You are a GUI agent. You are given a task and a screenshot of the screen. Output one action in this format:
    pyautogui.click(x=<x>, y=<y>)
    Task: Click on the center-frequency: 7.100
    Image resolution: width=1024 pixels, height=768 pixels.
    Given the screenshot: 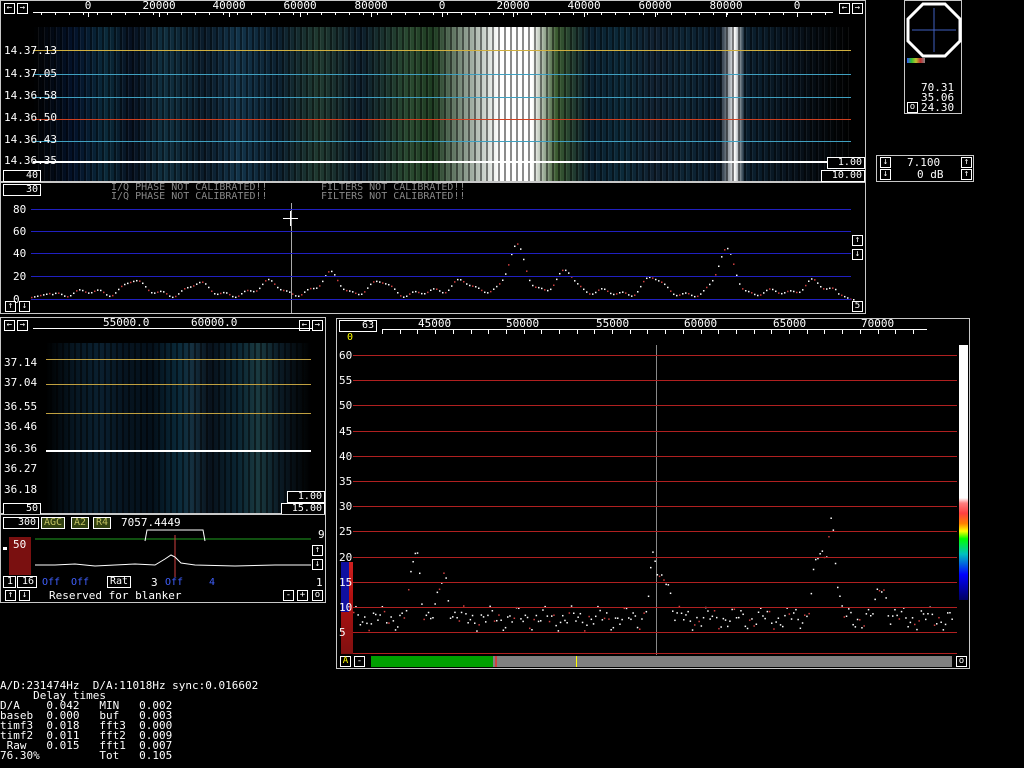 What is the action you would take?
    pyautogui.click(x=923, y=162)
    